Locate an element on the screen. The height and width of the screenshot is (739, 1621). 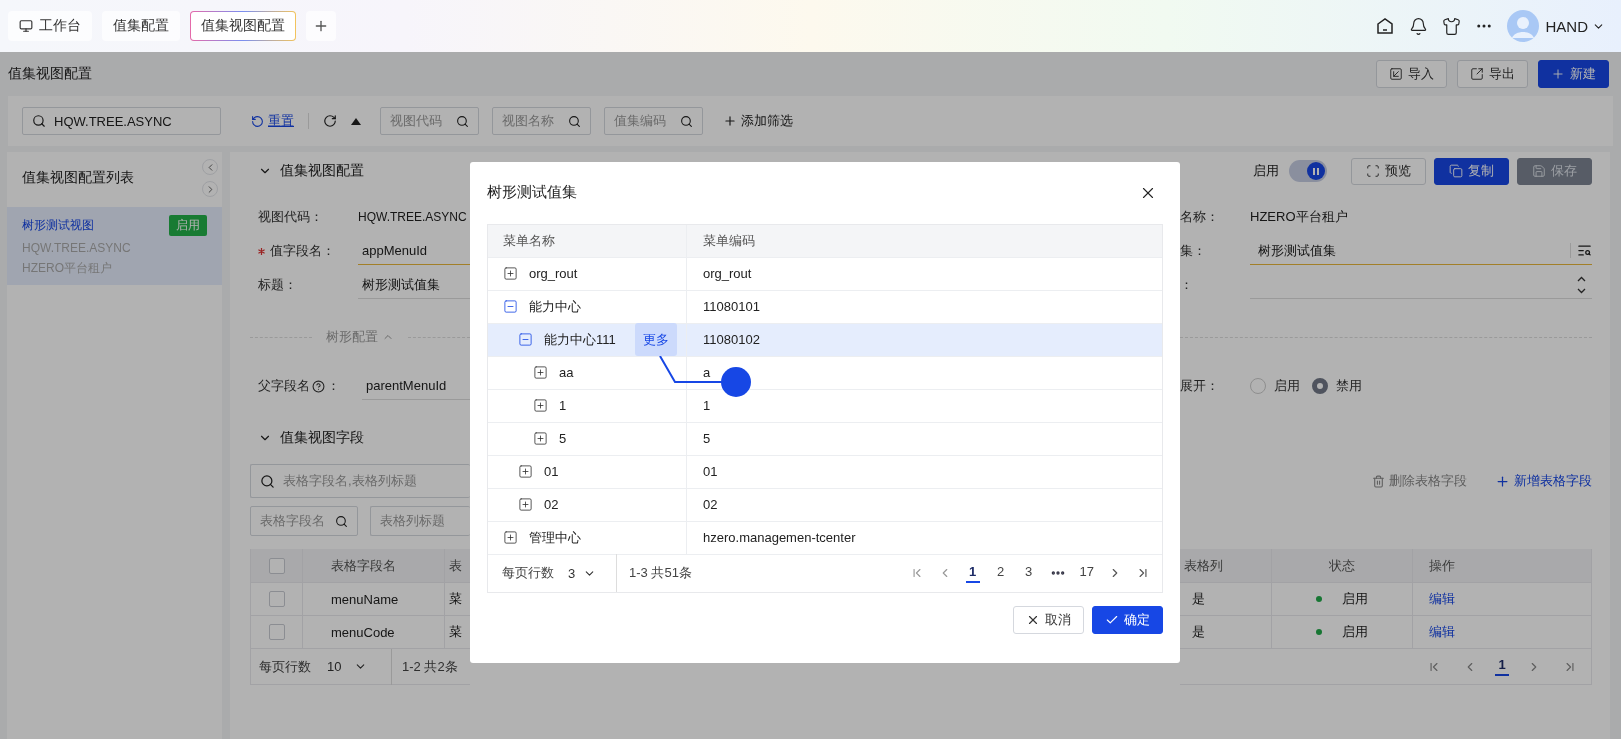
dialog-title: 树形测试值集 is located at coordinates (532, 193).